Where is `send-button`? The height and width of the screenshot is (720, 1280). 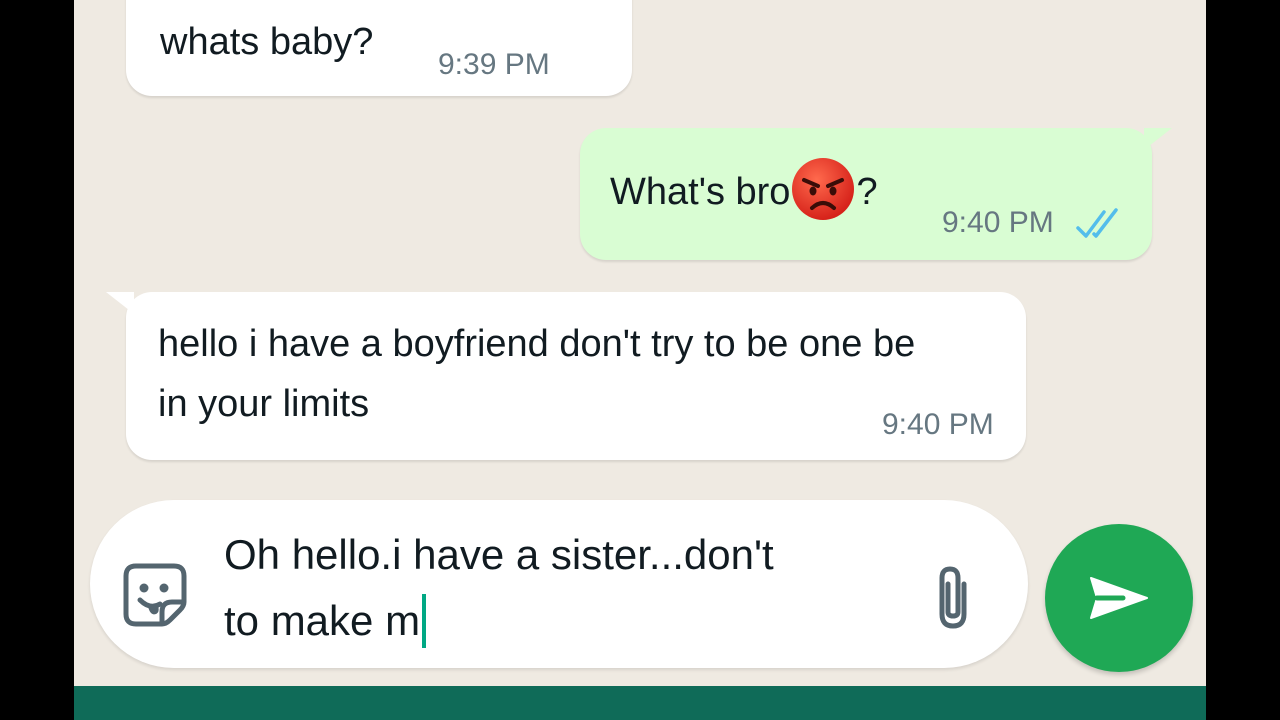
send-button is located at coordinates (1119, 598).